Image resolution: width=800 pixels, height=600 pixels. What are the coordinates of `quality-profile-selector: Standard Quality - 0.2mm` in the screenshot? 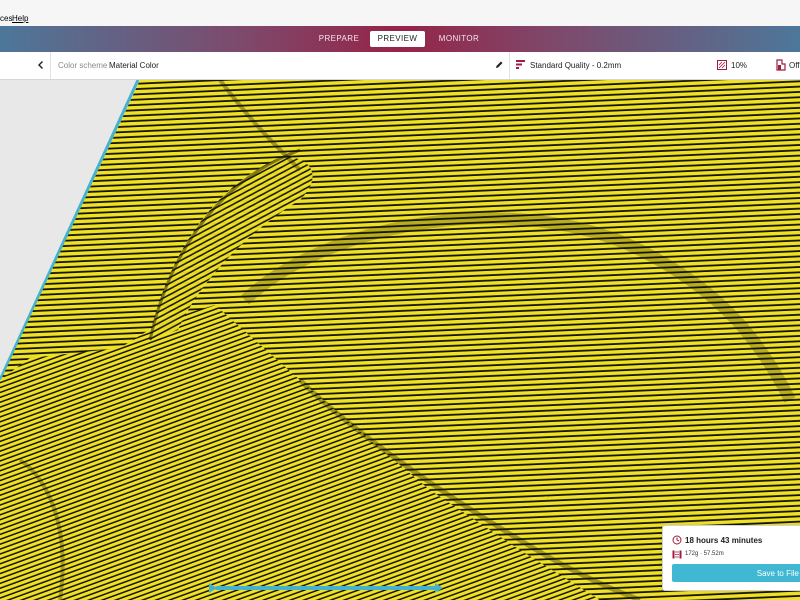 It's located at (575, 65).